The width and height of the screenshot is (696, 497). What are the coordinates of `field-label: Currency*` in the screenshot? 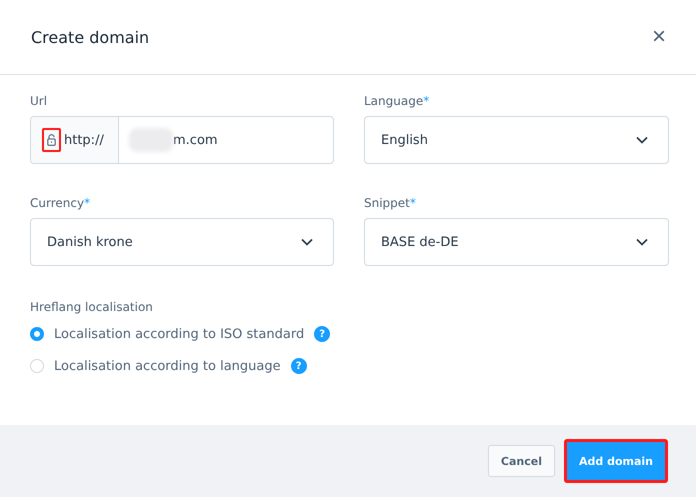 It's located at (61, 203).